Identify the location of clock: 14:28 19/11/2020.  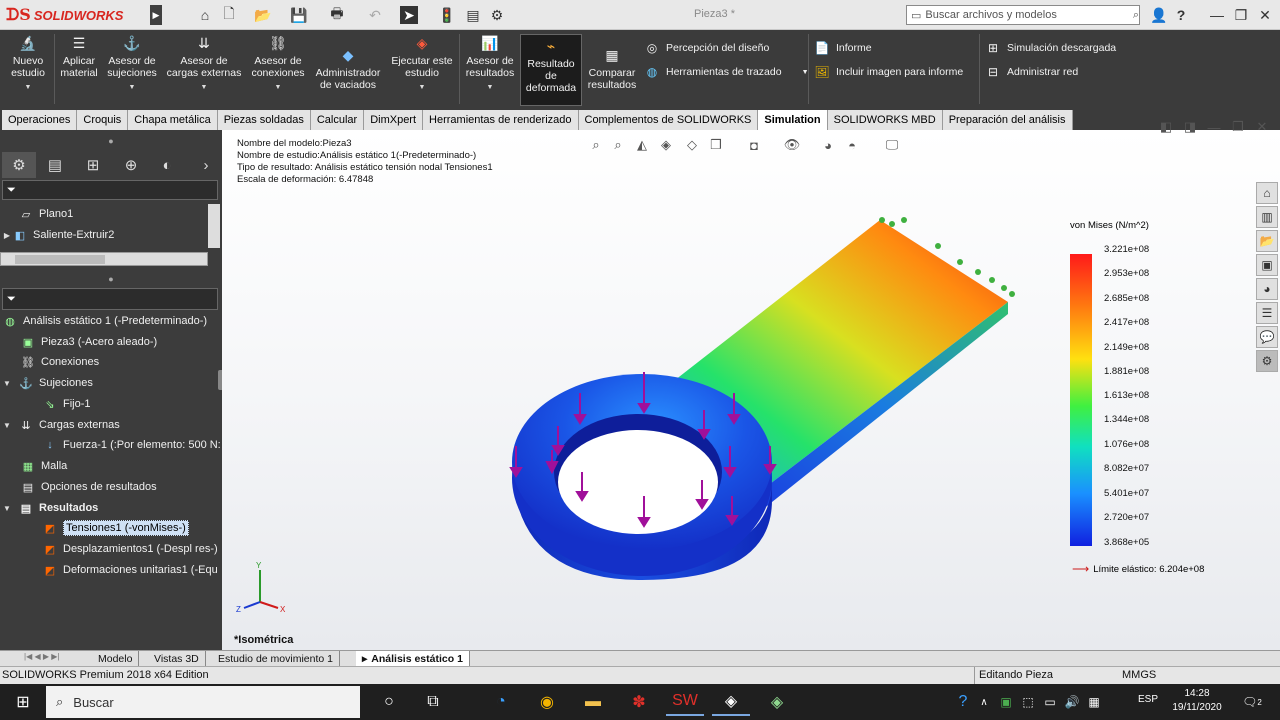
(1197, 701).